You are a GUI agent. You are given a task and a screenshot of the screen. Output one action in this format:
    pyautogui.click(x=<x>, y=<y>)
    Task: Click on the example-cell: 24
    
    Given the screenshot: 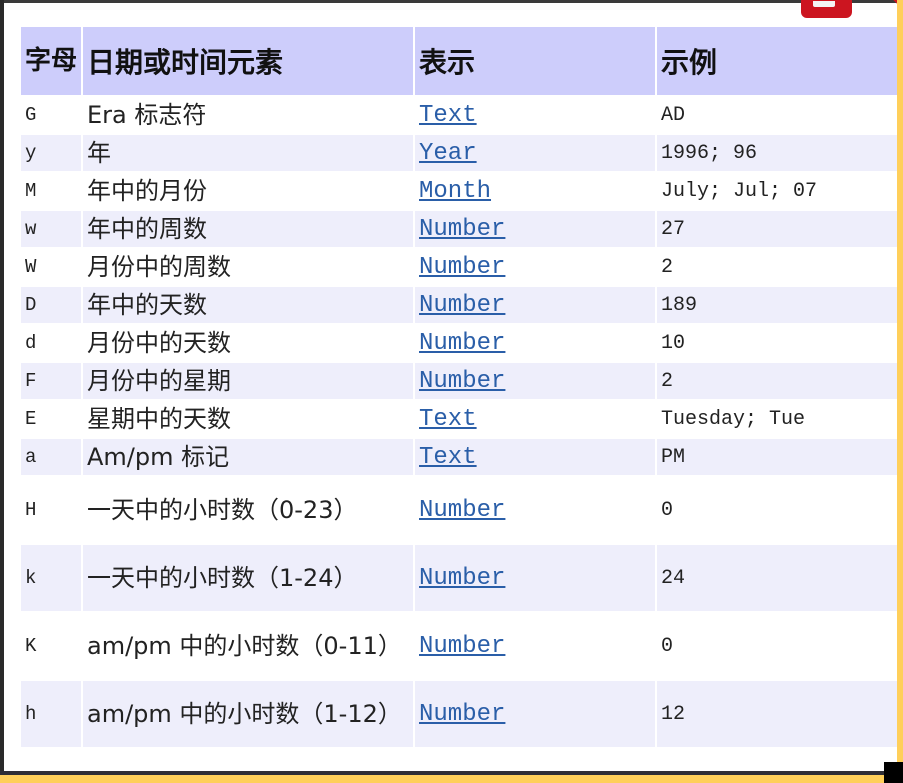 What is the action you would take?
    pyautogui.click(x=777, y=578)
    